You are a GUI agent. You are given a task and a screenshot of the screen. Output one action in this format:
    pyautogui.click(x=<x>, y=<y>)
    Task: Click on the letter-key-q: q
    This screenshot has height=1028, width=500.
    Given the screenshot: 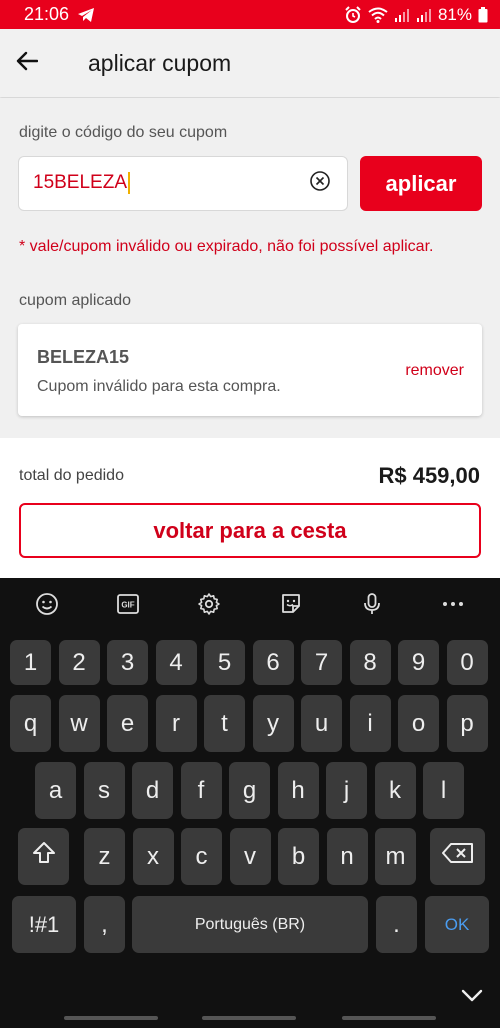 What is the action you would take?
    pyautogui.click(x=30, y=723)
    